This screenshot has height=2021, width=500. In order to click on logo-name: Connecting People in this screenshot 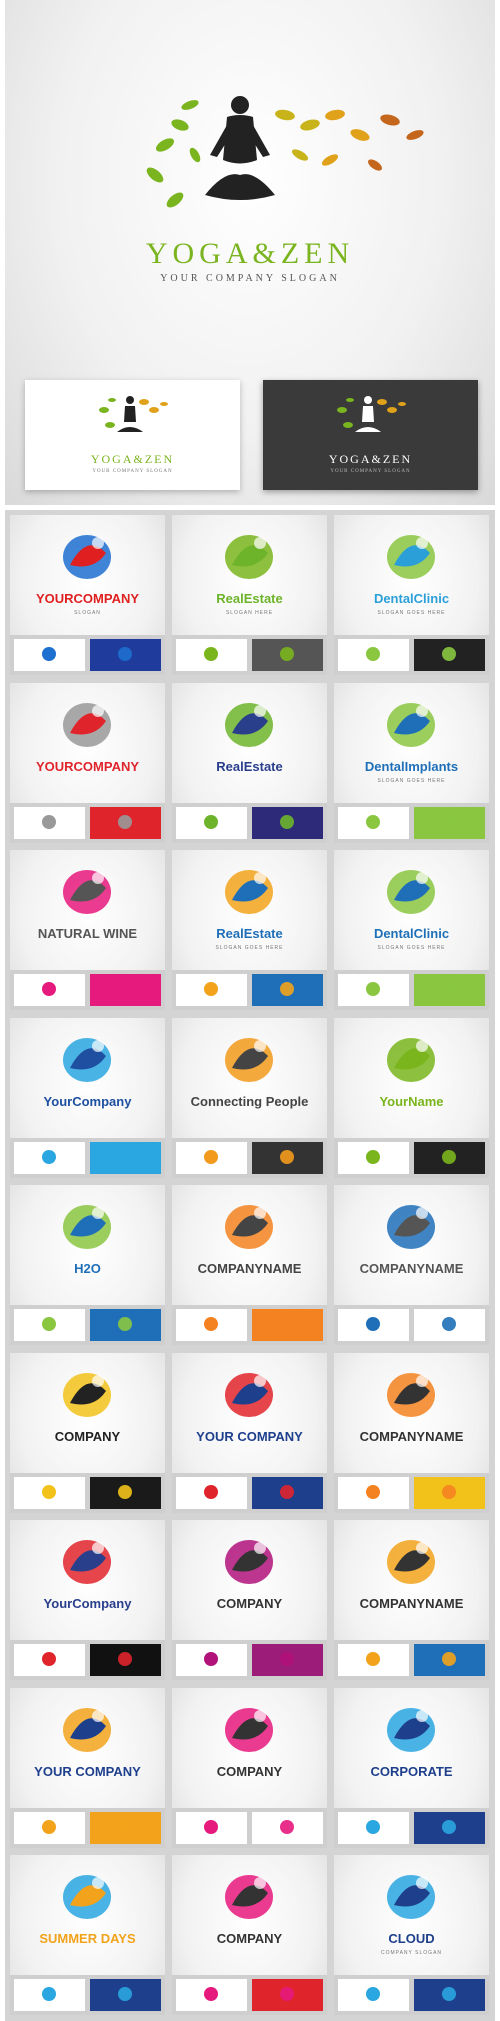, I will do `click(249, 1101)`.